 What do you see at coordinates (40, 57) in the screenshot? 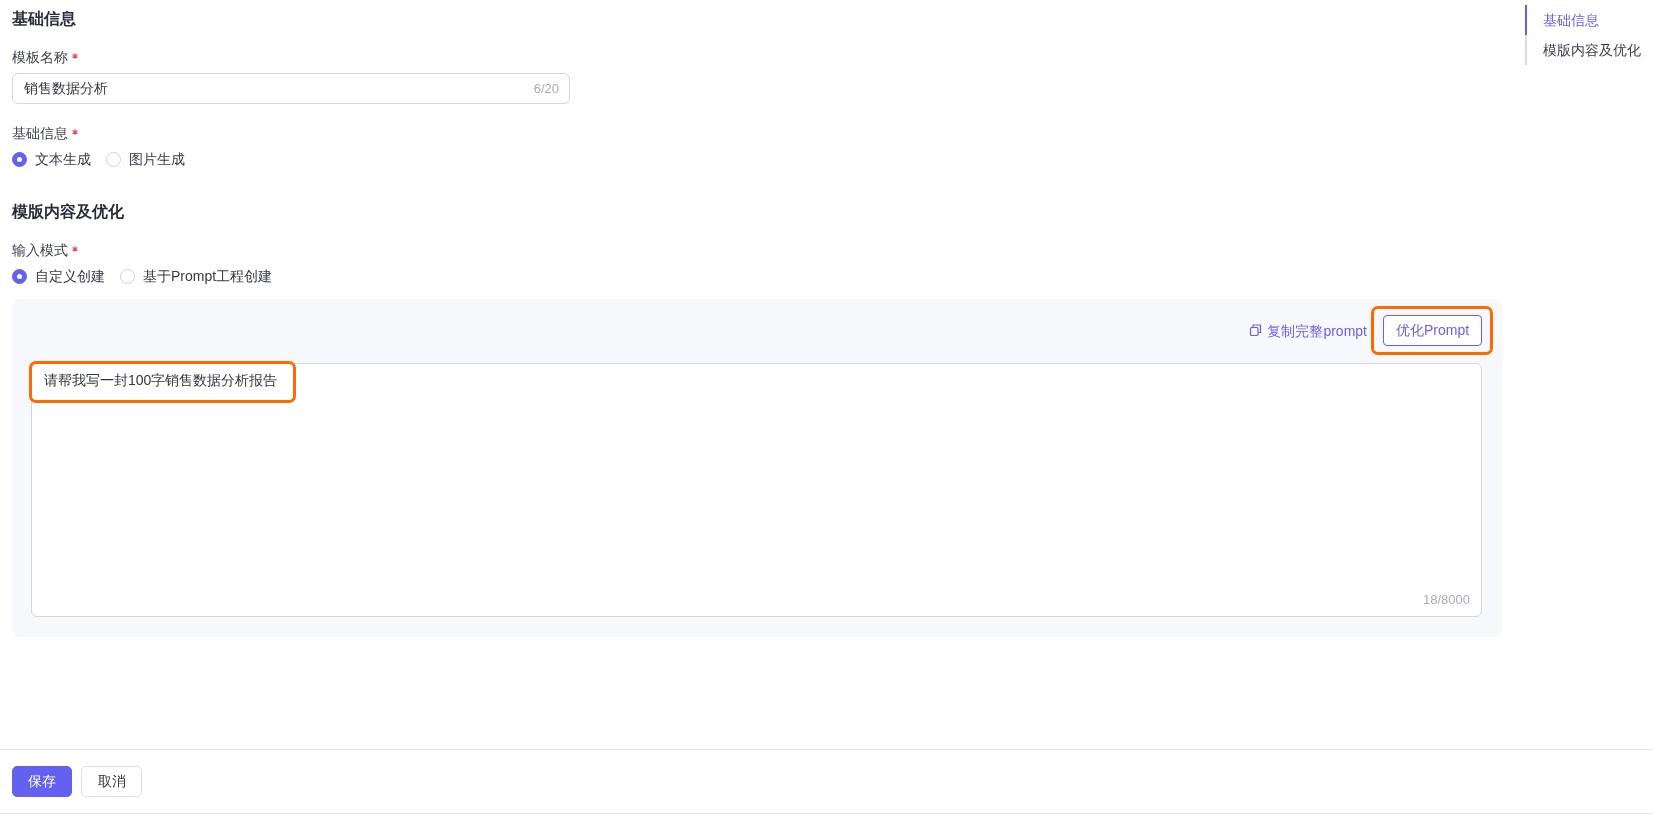
I see `field-label: 模板名称` at bounding box center [40, 57].